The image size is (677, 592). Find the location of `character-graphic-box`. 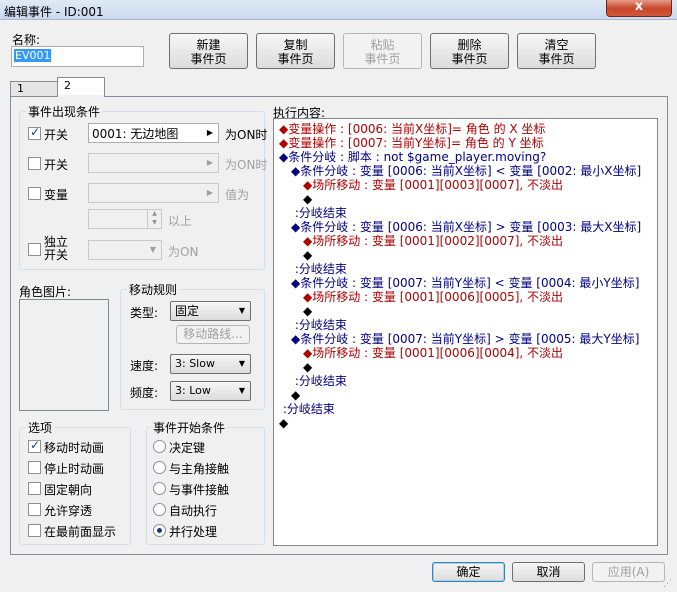

character-graphic-box is located at coordinates (64, 355).